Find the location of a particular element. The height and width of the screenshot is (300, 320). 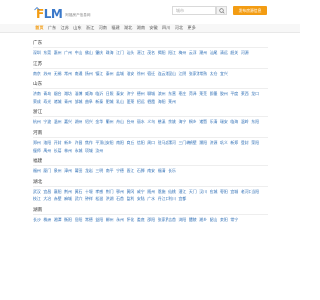

city-link: 枣阳 is located at coordinates (225, 192).